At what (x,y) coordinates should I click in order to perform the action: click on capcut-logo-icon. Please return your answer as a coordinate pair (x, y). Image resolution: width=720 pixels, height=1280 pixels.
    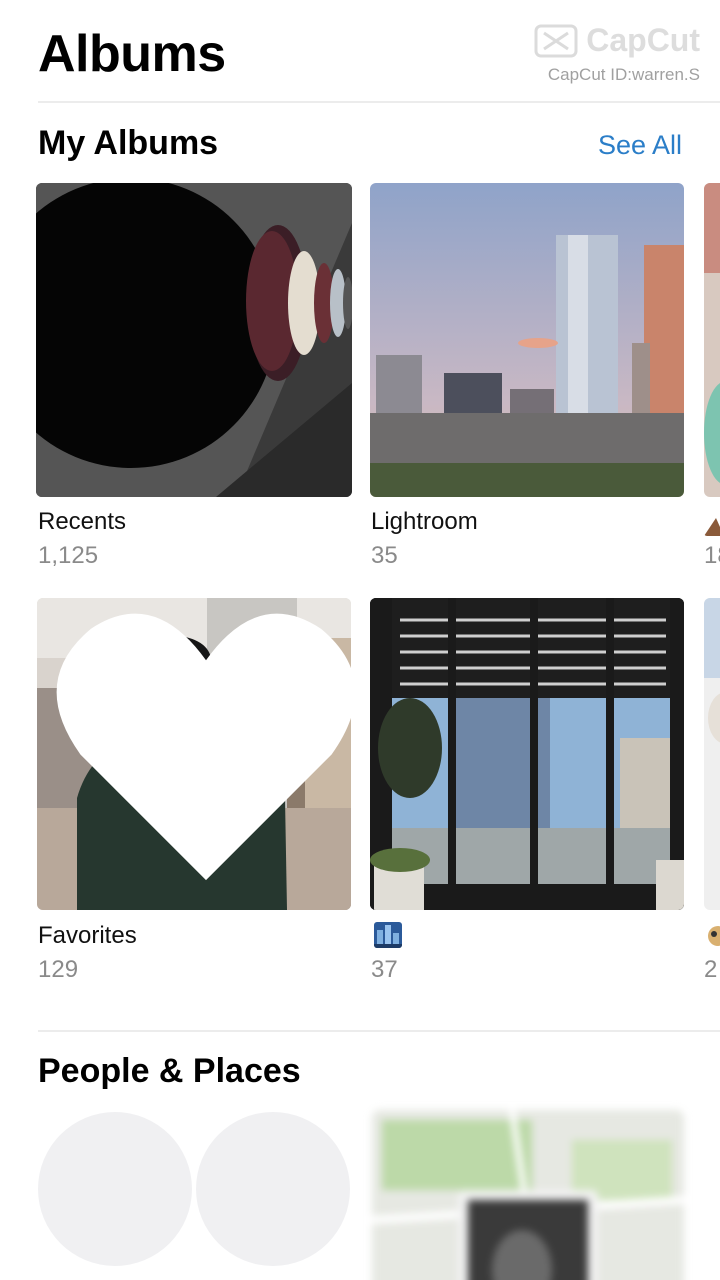
    Looking at the image, I should click on (556, 40).